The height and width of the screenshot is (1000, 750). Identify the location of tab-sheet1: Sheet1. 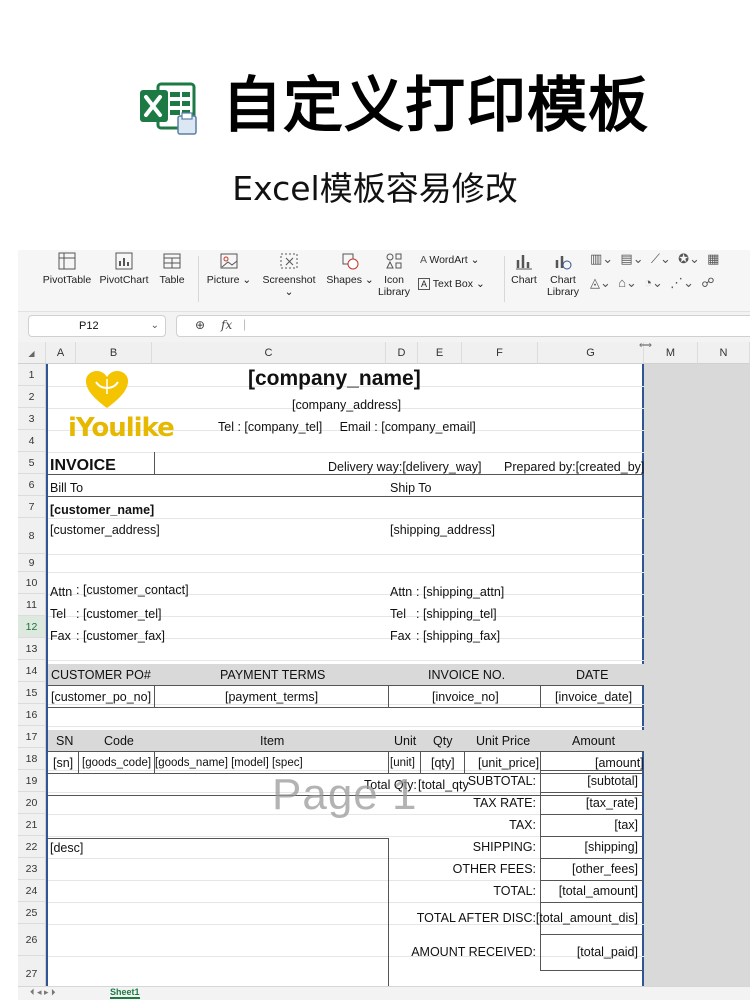
(125, 993).